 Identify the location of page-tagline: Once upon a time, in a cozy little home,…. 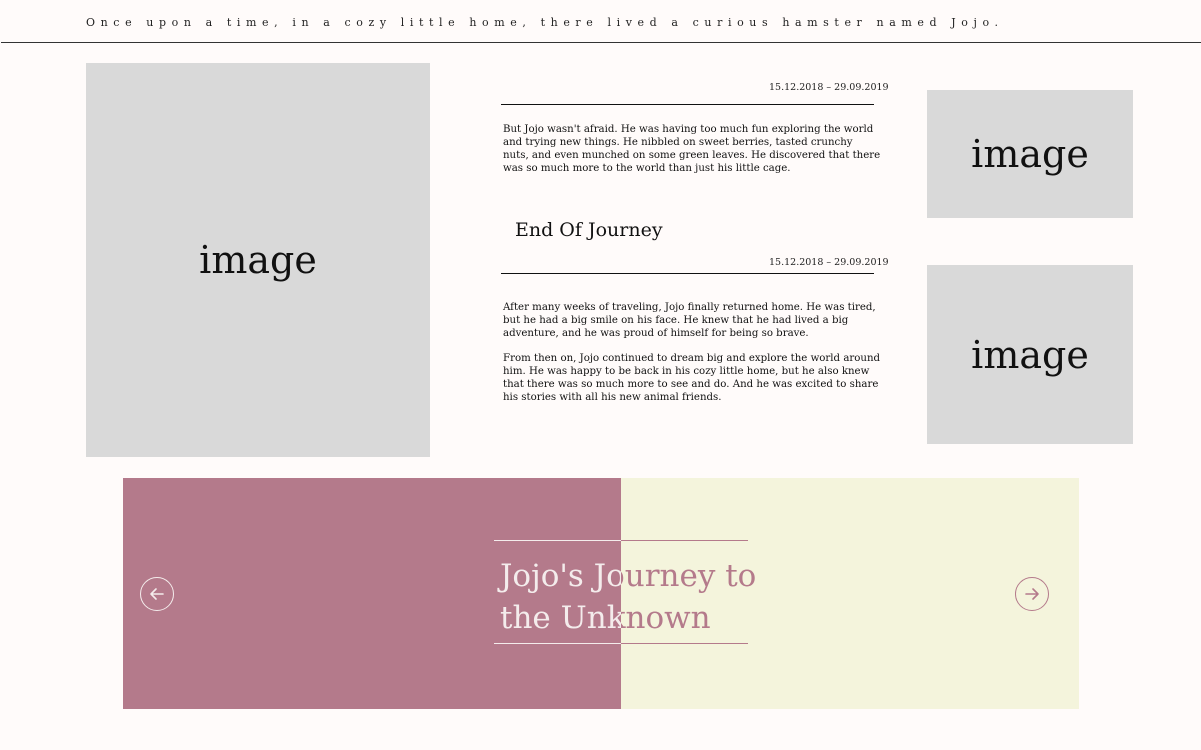
(545, 22).